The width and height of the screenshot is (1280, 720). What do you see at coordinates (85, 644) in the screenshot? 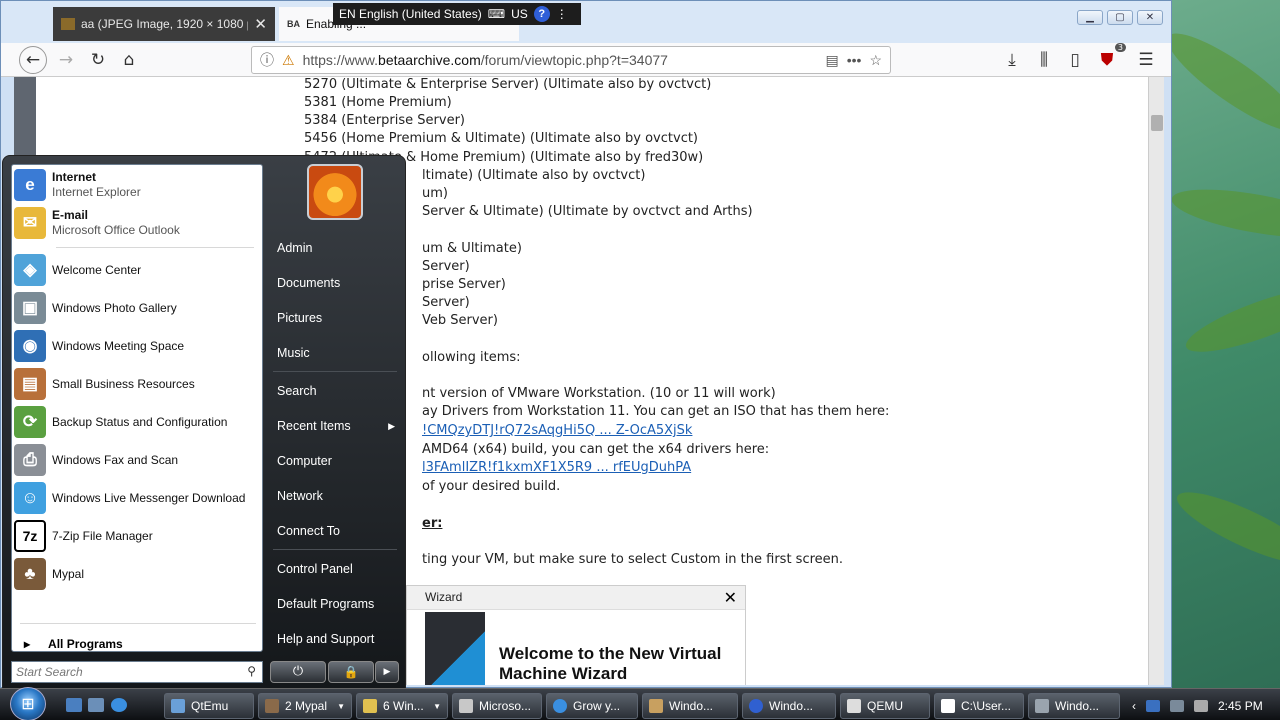
I see `all-programs-label: All Programs` at bounding box center [85, 644].